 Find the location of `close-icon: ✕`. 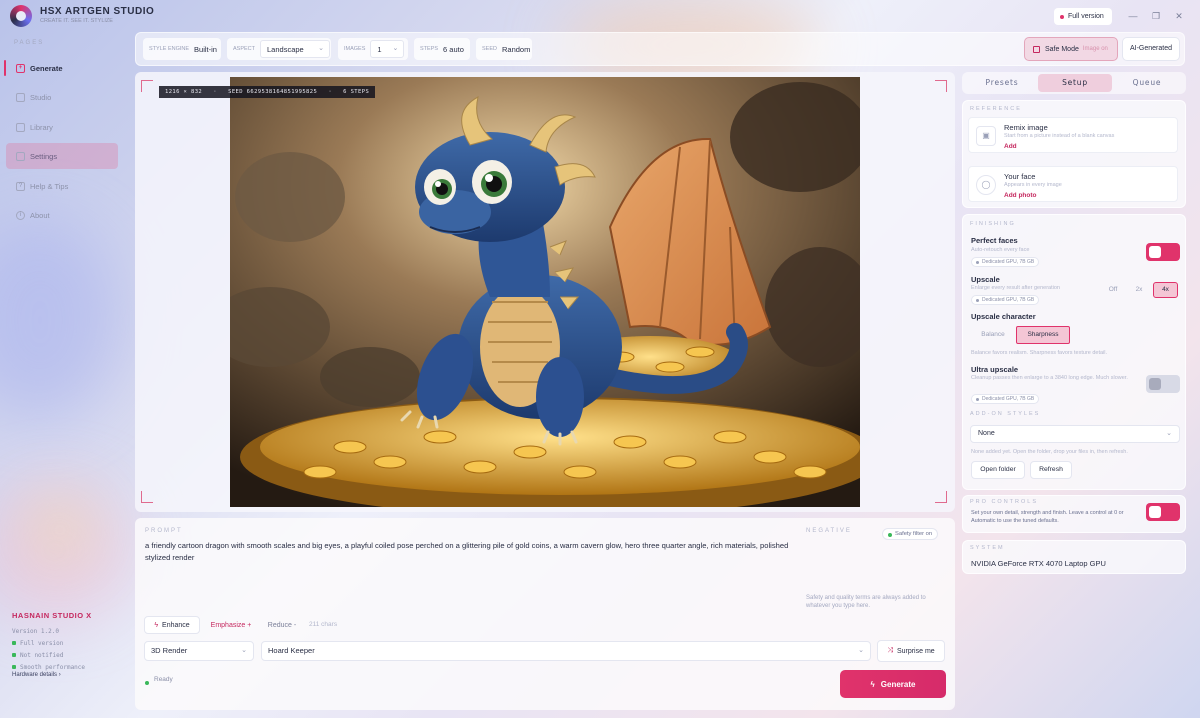

close-icon: ✕ is located at coordinates (1179, 16).